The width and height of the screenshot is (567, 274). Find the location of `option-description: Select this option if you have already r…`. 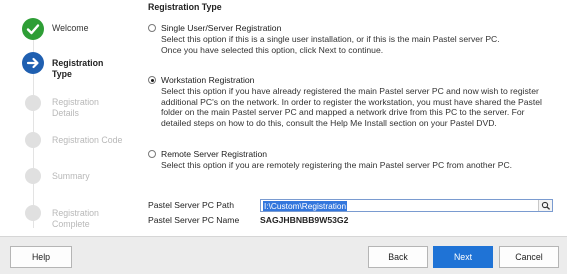

option-description: Select this option if you have already r… is located at coordinates (351, 107).